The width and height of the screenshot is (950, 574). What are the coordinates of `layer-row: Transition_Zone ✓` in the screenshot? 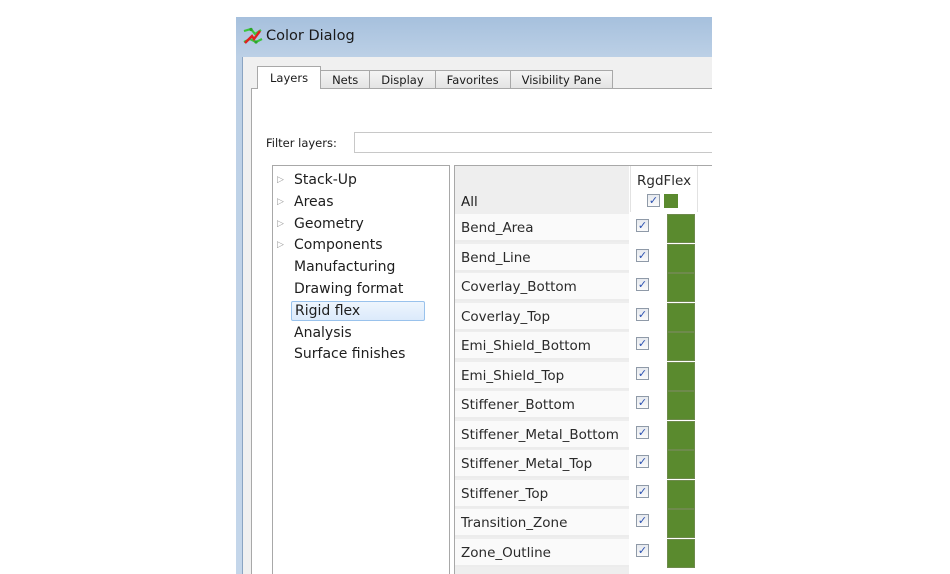 It's located at (575, 523).